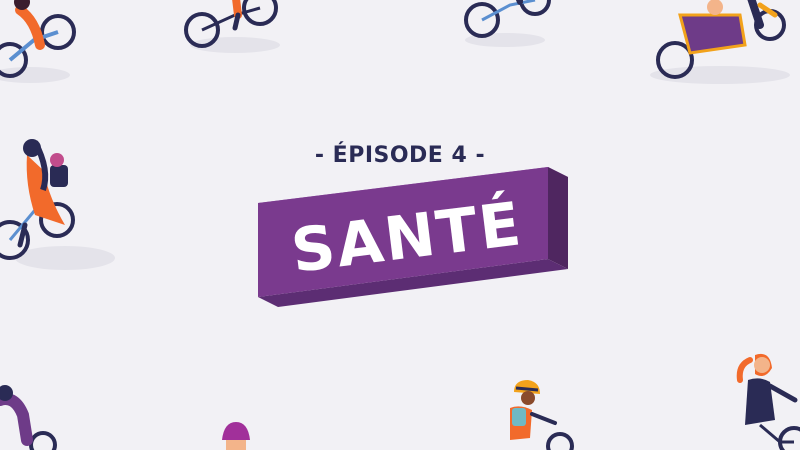 This screenshot has height=450, width=800. What do you see at coordinates (720, 42) in the screenshot?
I see `cargo-bike-icon` at bounding box center [720, 42].